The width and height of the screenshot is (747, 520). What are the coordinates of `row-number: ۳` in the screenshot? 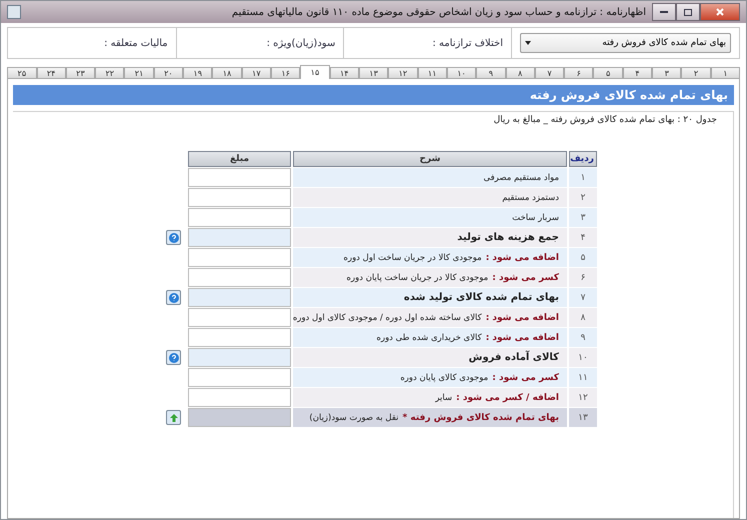 It's located at (583, 217).